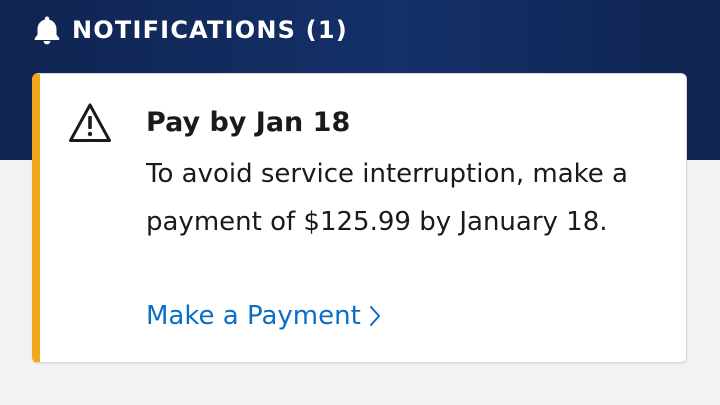  What do you see at coordinates (248, 122) in the screenshot?
I see `notification-title: Pay by Jan 18` at bounding box center [248, 122].